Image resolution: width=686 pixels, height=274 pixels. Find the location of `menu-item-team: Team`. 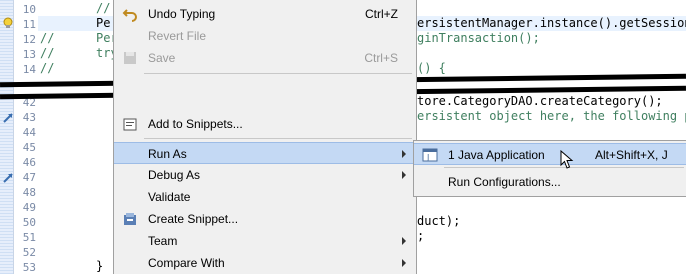

menu-item-team: Team is located at coordinates (265, 241).